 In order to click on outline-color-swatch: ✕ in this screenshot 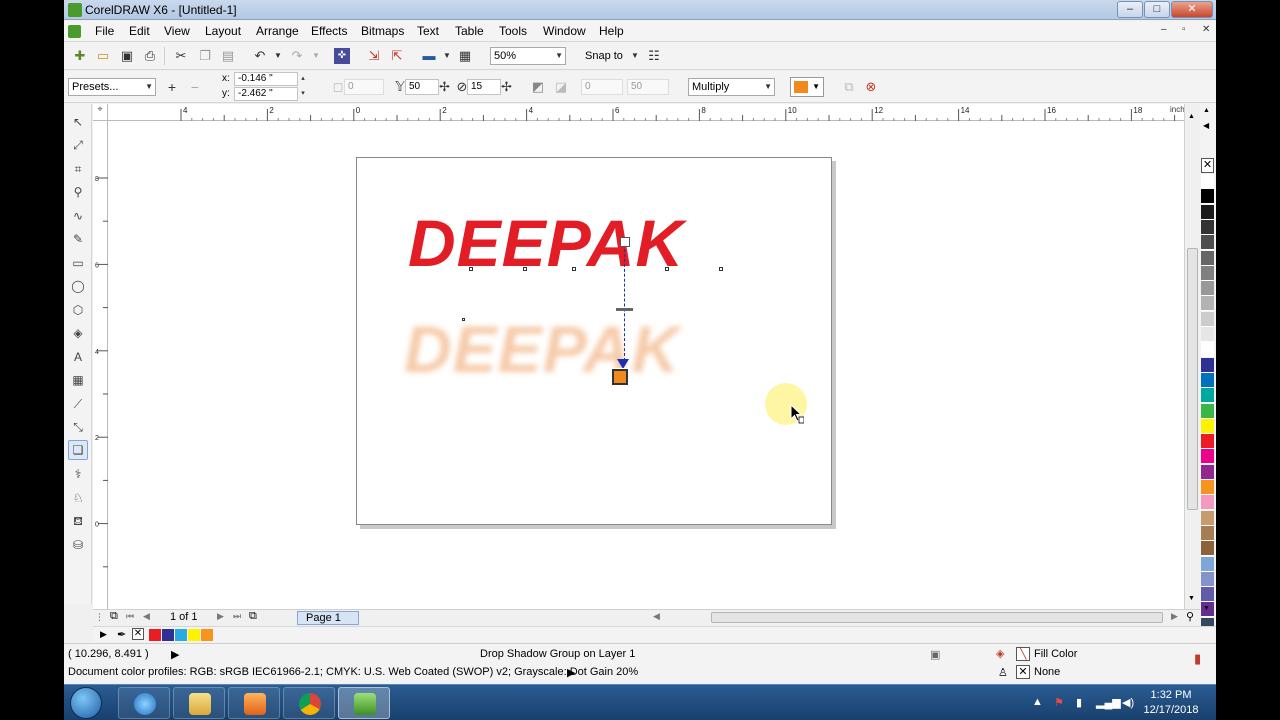, I will do `click(1023, 672)`.